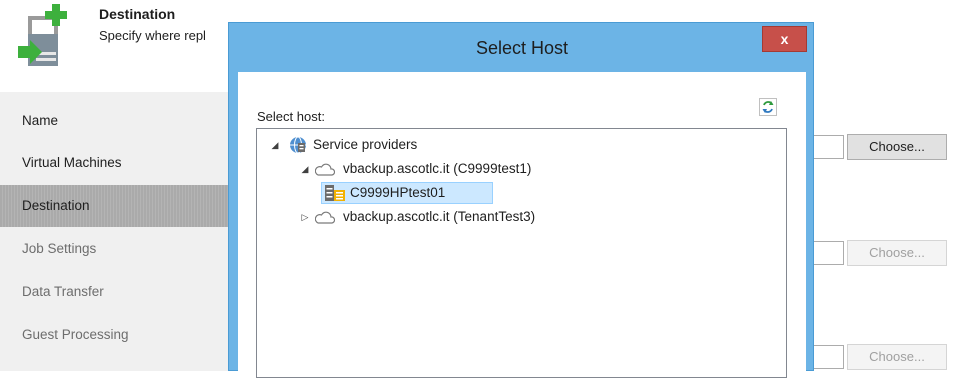 The width and height of the screenshot is (969, 378). I want to click on nav-item-virtual-machines: Virtual Machines, so click(115, 163).